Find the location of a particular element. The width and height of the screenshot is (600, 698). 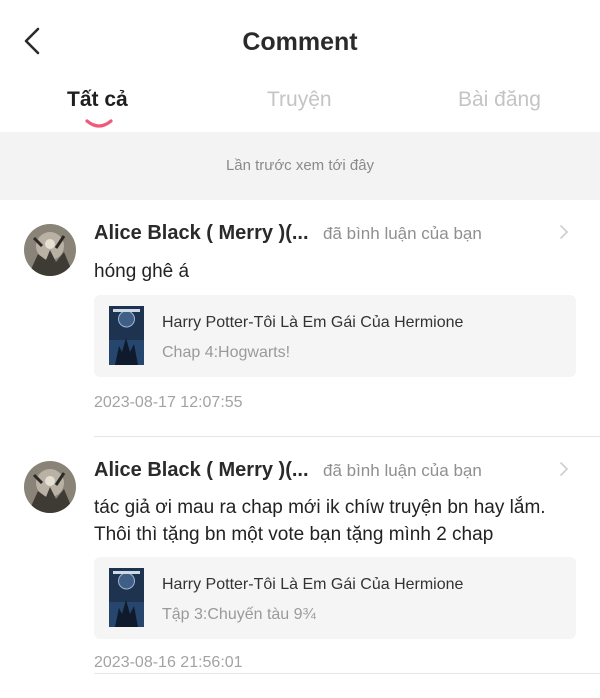

comment-text: hóng ghê á is located at coordinates (142, 271).